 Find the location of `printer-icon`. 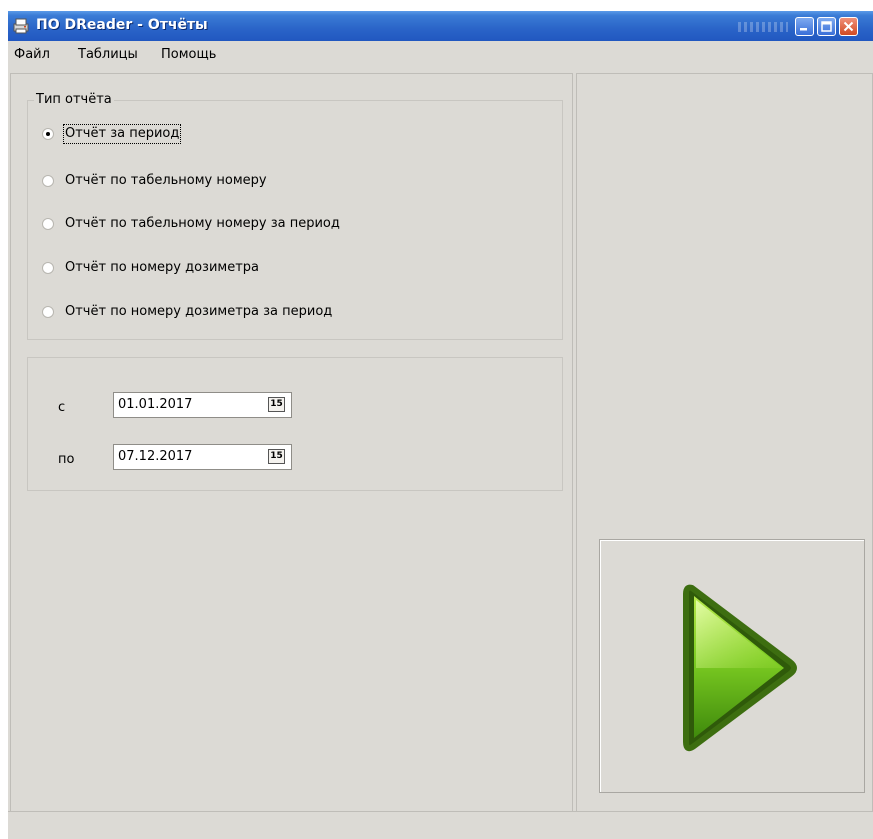

printer-icon is located at coordinates (21, 26).